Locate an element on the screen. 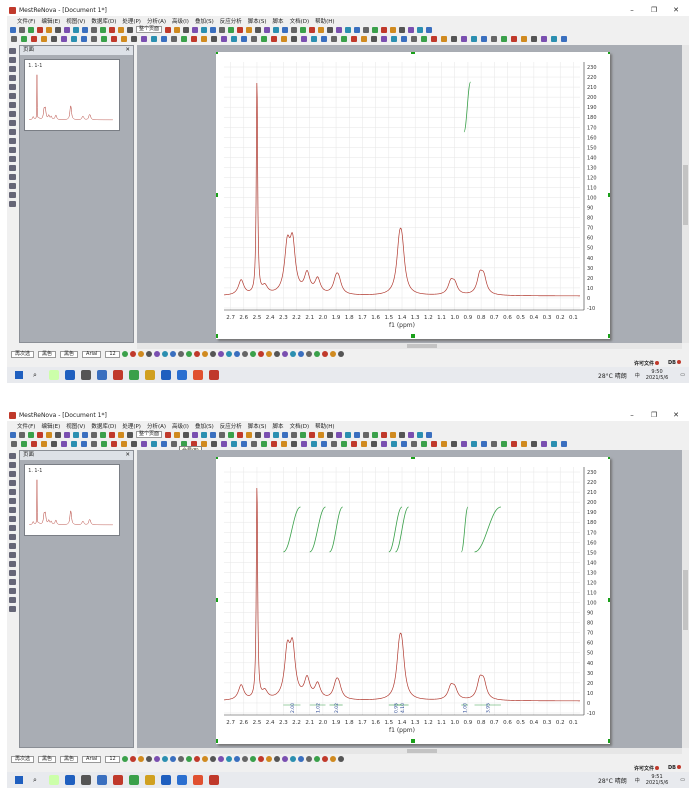 The width and height of the screenshot is (696, 800). close-icon: ✕ is located at coordinates (127, 50).